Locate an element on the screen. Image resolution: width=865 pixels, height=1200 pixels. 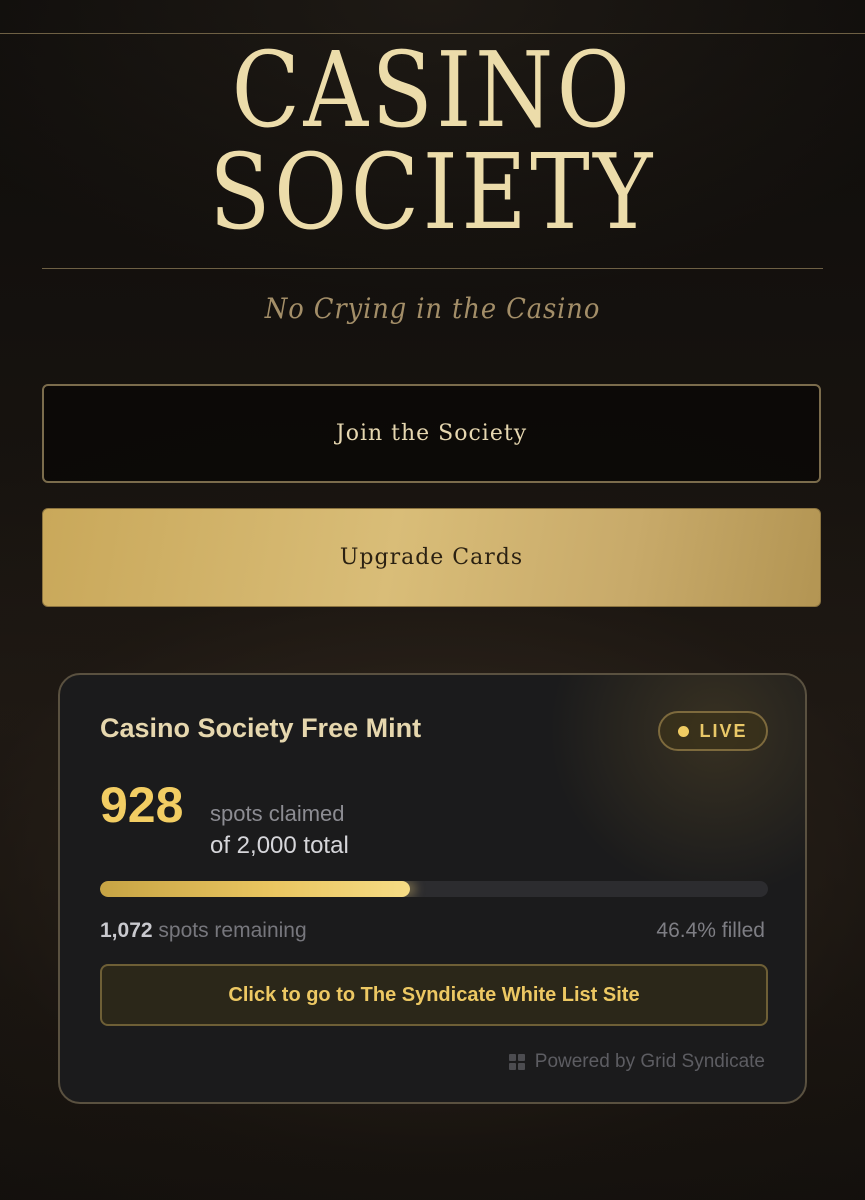
tagline: No Crying in the Casino is located at coordinates (432, 308).